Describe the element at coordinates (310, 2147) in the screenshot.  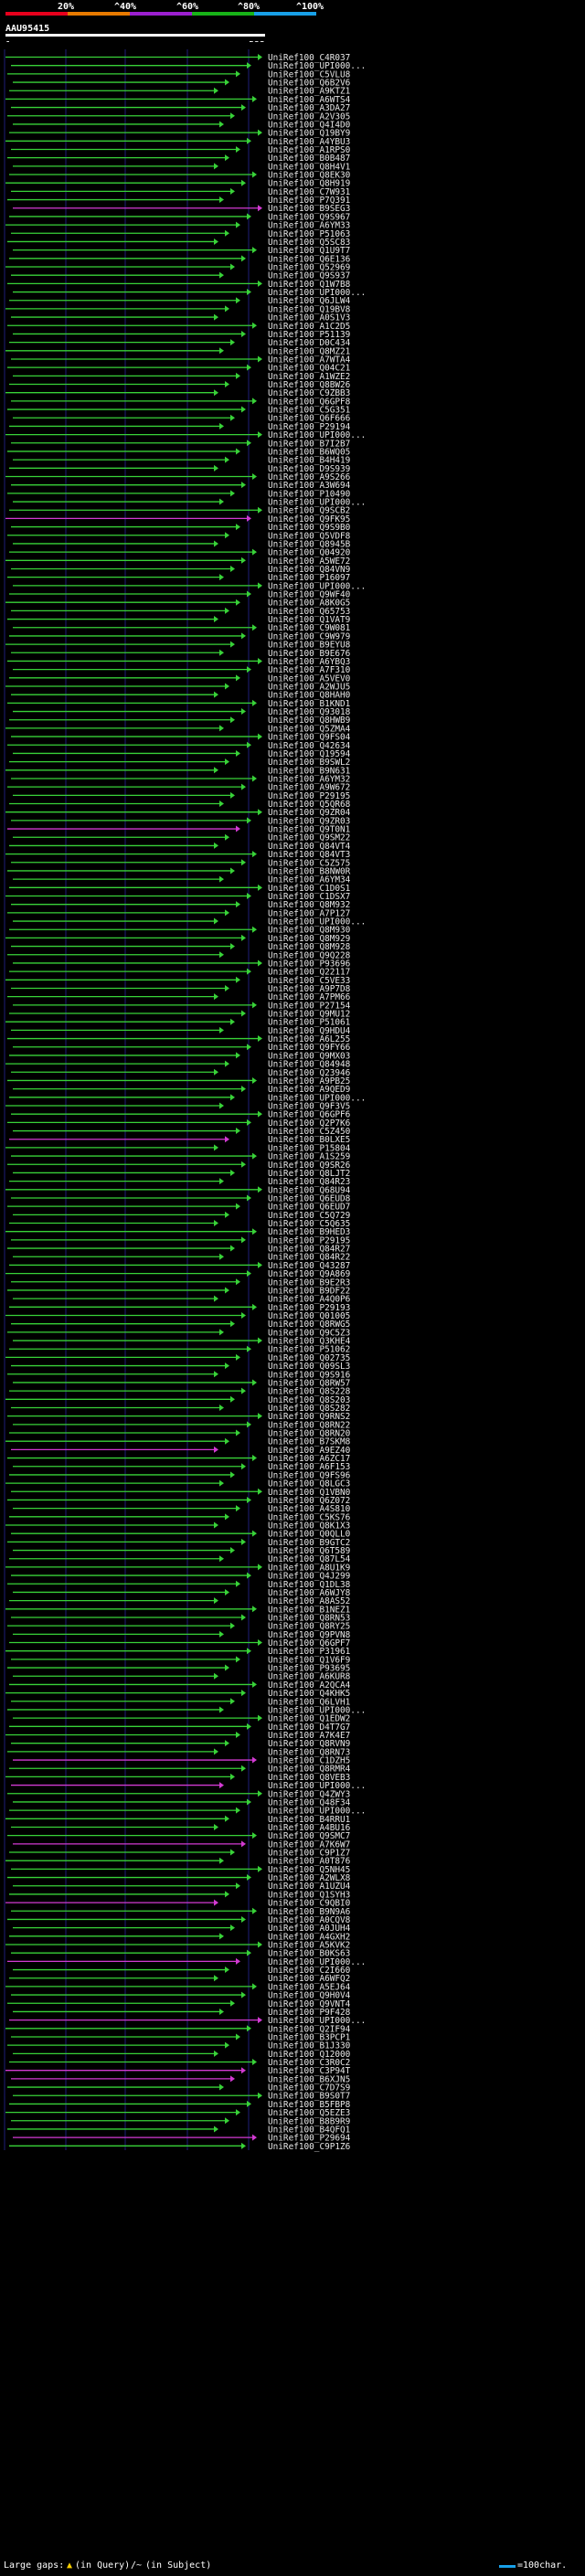
I see `hit-label: UniRef100_C9P1Z6` at that location.